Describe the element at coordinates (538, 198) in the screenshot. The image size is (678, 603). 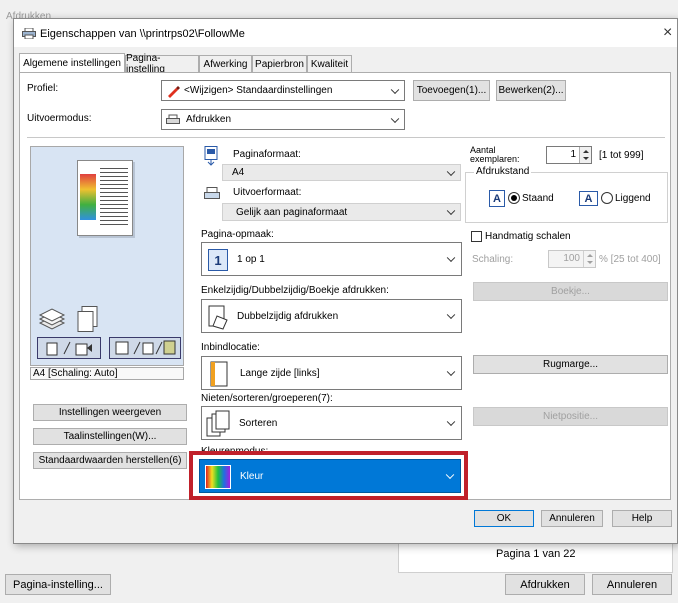
I see `portrait-label: Staand` at that location.